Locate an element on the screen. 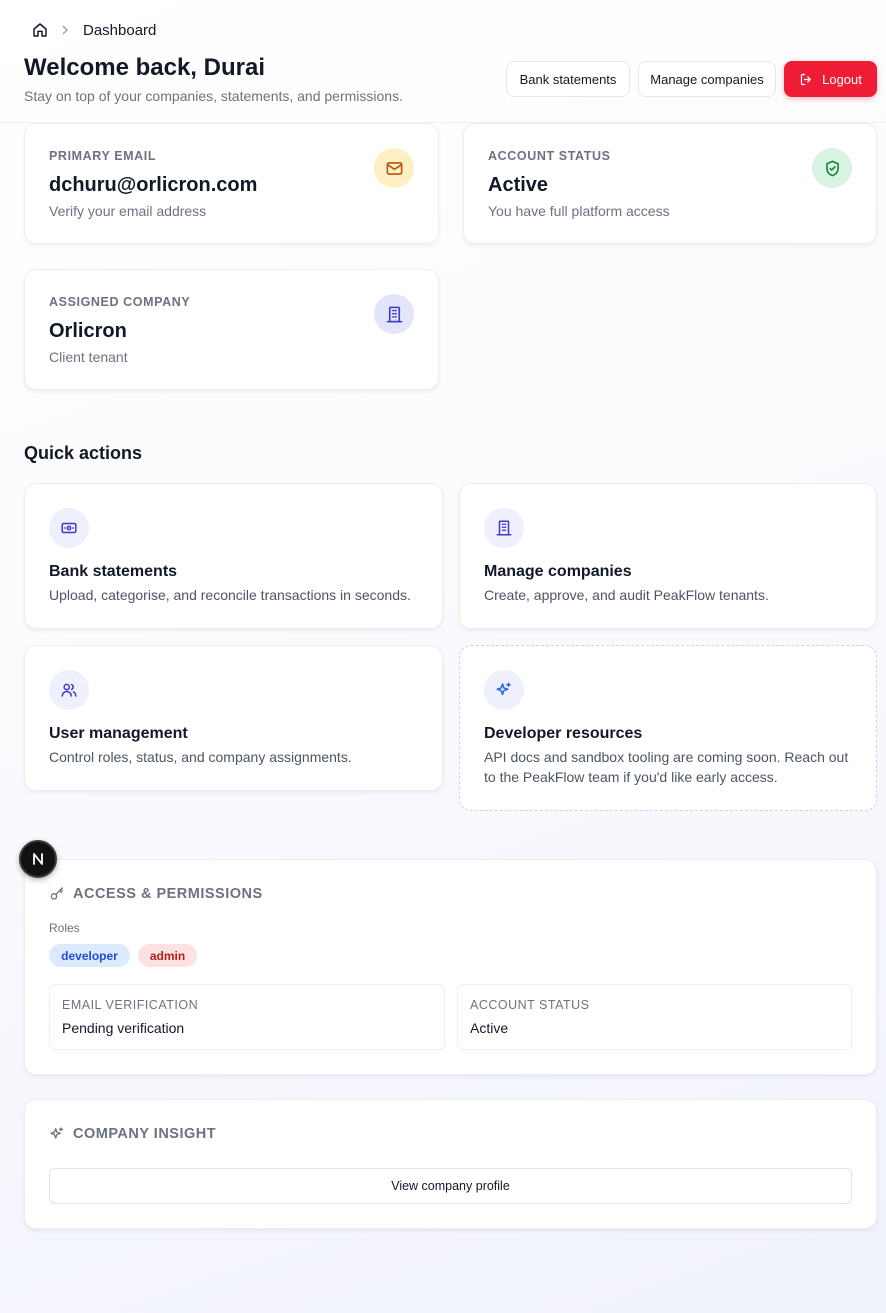 This screenshot has height=1313, width=886. email-verification-label: EMAIL VERIFICATION is located at coordinates (130, 1005).